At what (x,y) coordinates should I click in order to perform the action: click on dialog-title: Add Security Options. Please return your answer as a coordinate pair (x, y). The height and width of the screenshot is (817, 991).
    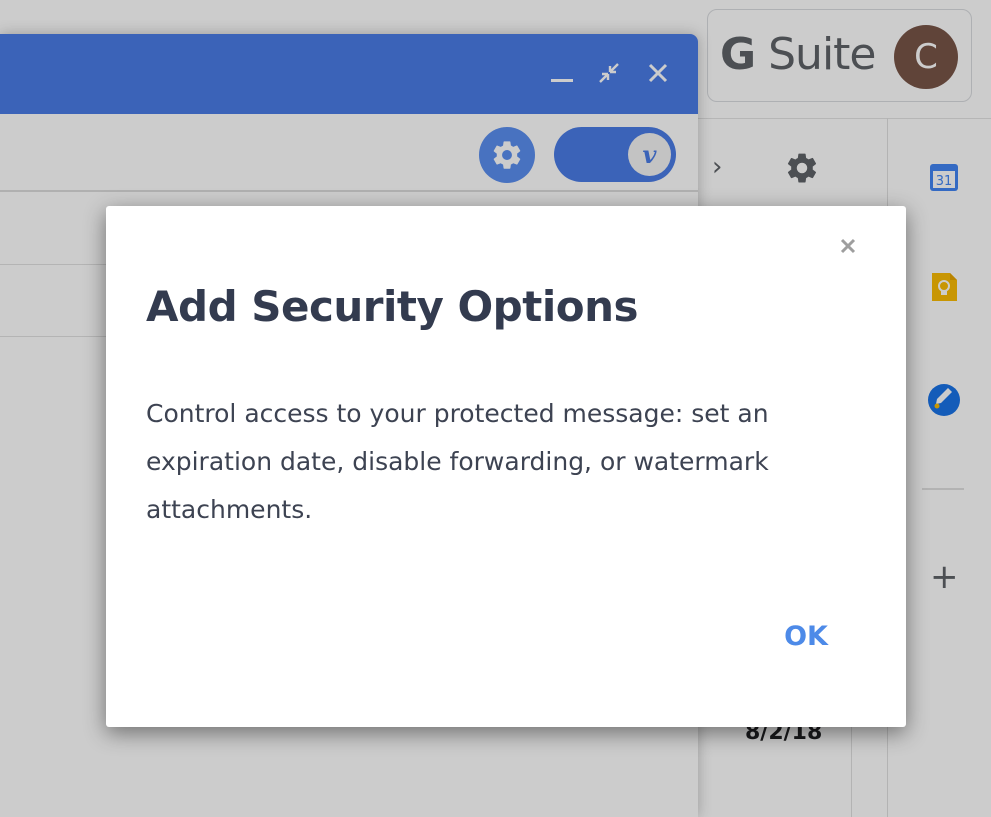
    Looking at the image, I should click on (392, 306).